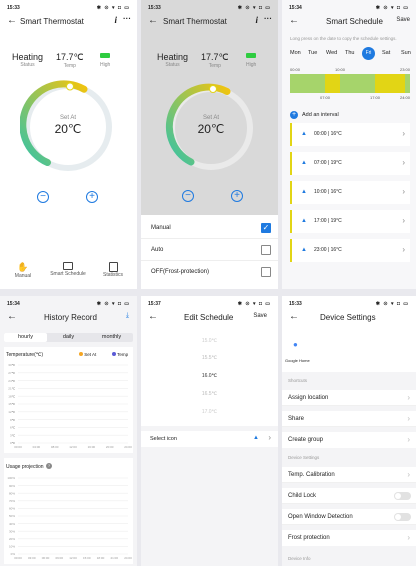 The image size is (416, 566). What do you see at coordinates (68, 266) in the screenshot?
I see `calendar-icon` at bounding box center [68, 266].